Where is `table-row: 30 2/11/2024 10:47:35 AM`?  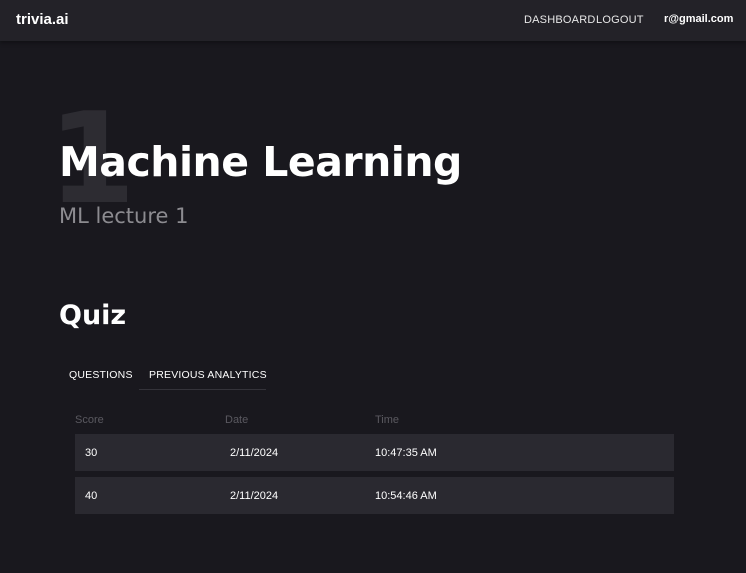
table-row: 30 2/11/2024 10:47:35 AM is located at coordinates (374, 452).